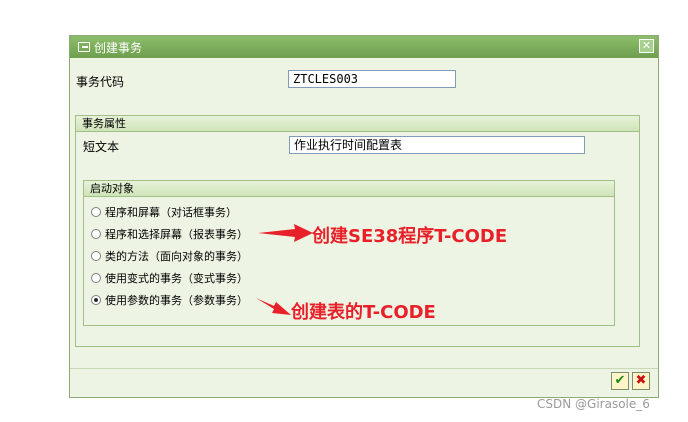 This screenshot has width=688, height=422. Describe the element at coordinates (593, 404) in the screenshot. I see `watermark: CSDN @Girasole_6` at that location.